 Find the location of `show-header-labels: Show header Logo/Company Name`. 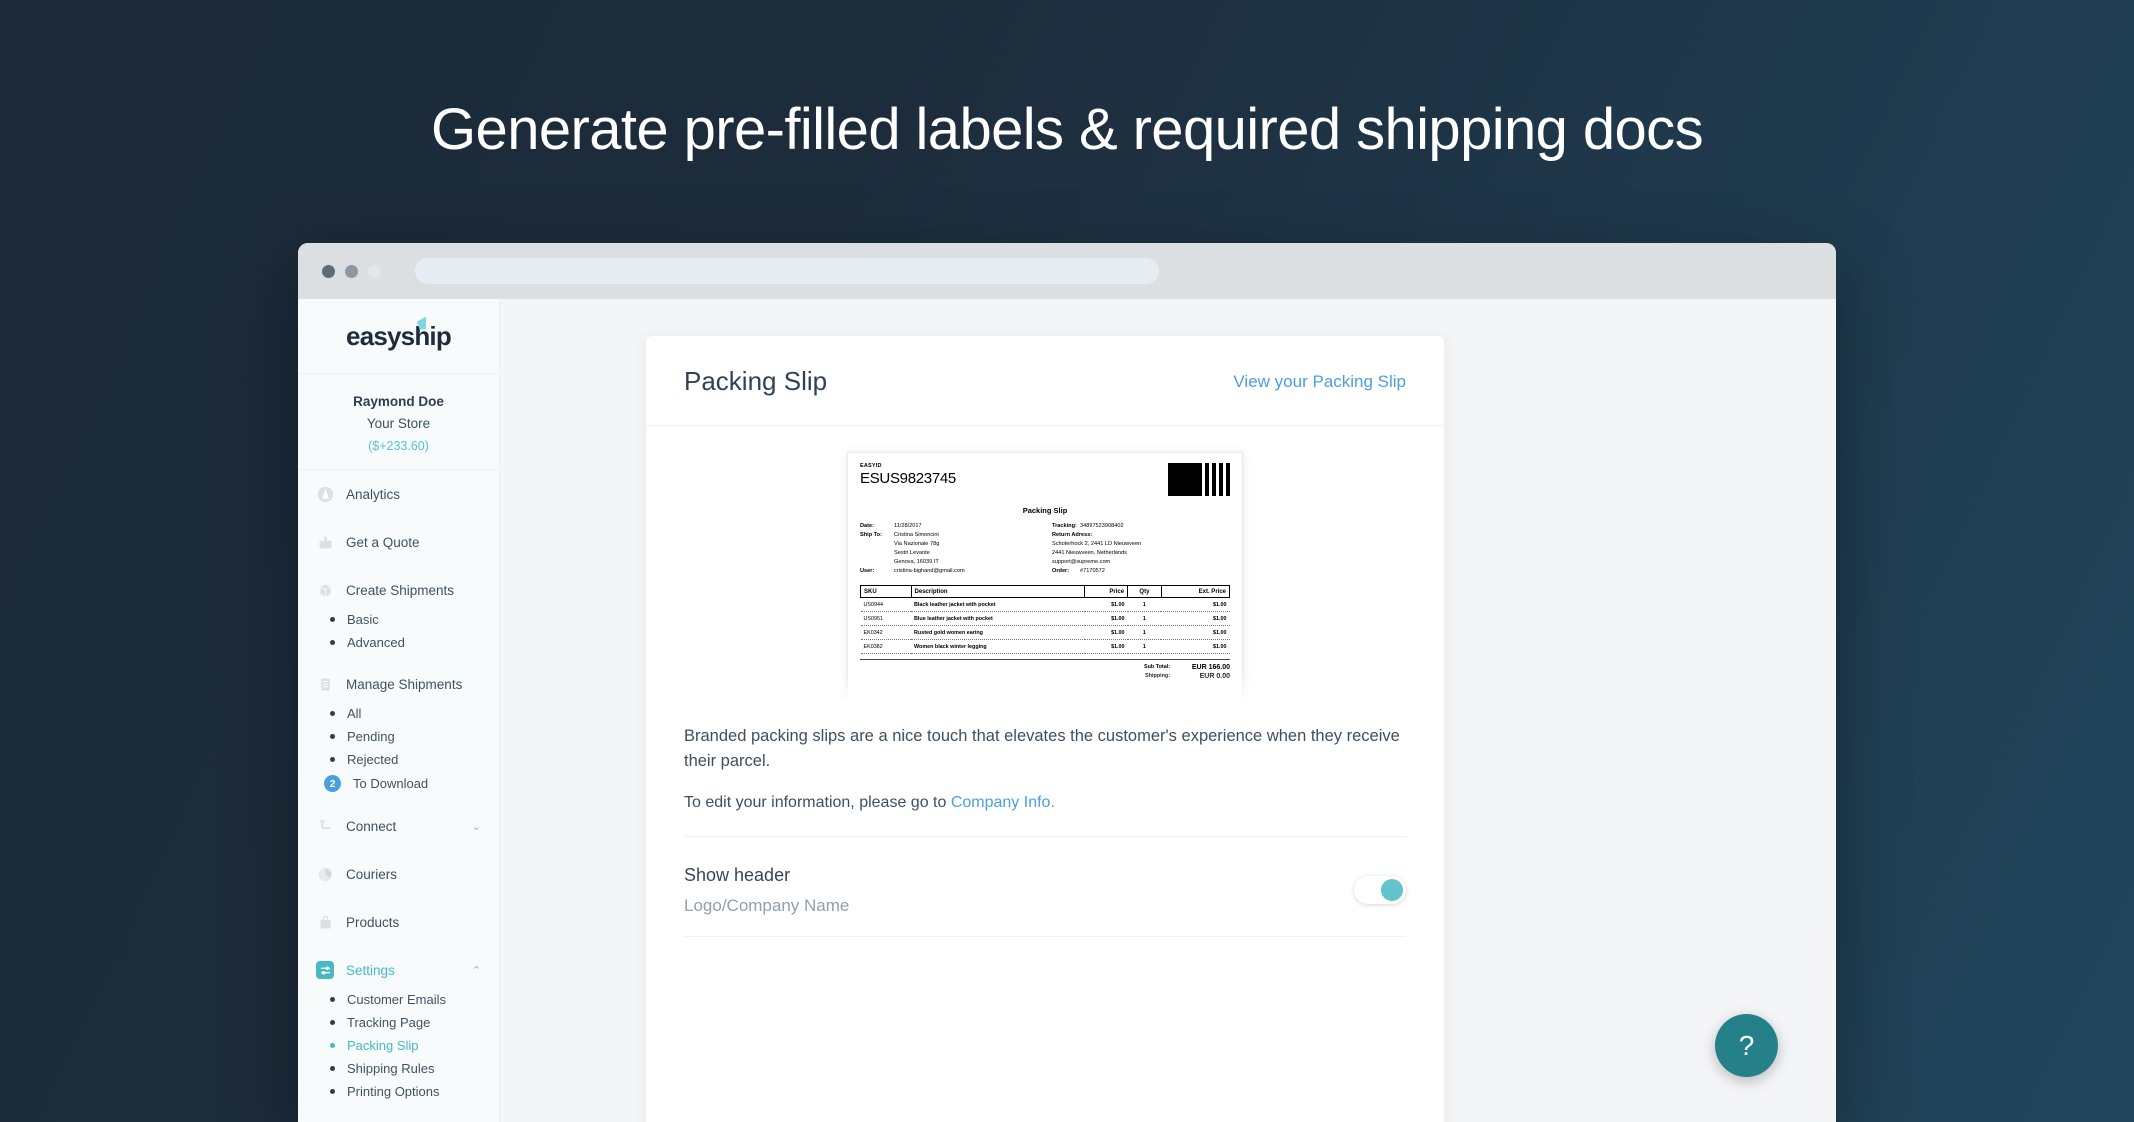

show-header-labels: Show header Logo/Company Name is located at coordinates (766, 890).